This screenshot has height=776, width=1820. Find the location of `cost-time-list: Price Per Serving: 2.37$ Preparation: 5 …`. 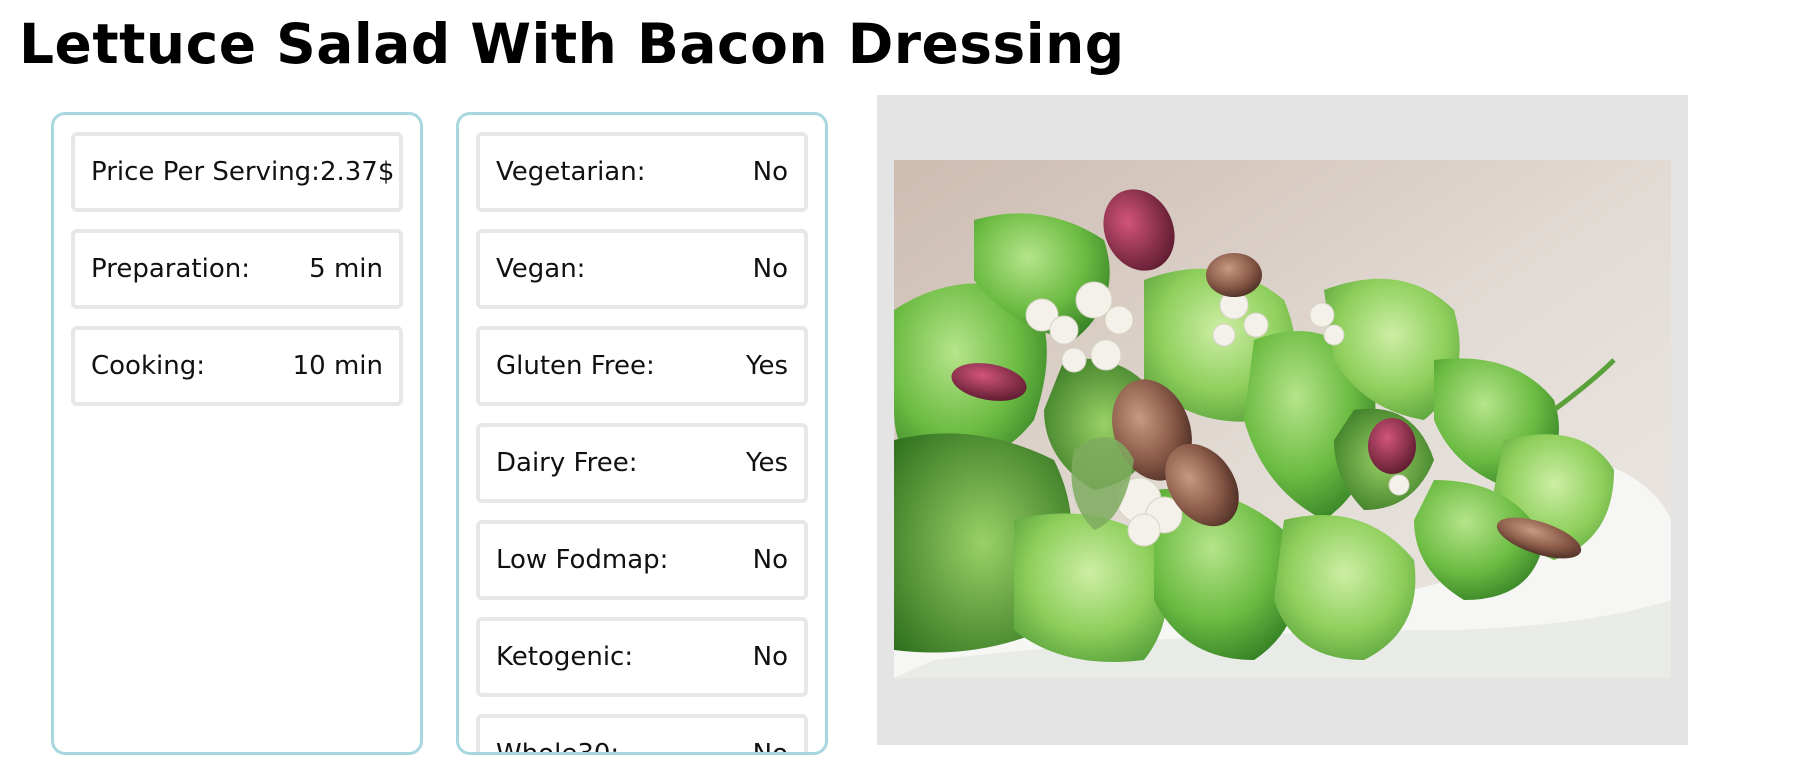

cost-time-list: Price Per Serving: 2.37$ Preparation: 5 … is located at coordinates (237, 260).